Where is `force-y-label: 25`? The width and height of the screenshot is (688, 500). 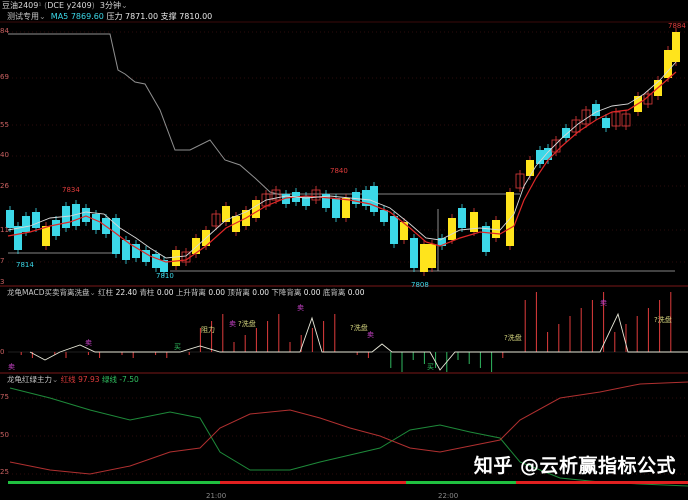 force-y-label: 25 is located at coordinates (4, 472).